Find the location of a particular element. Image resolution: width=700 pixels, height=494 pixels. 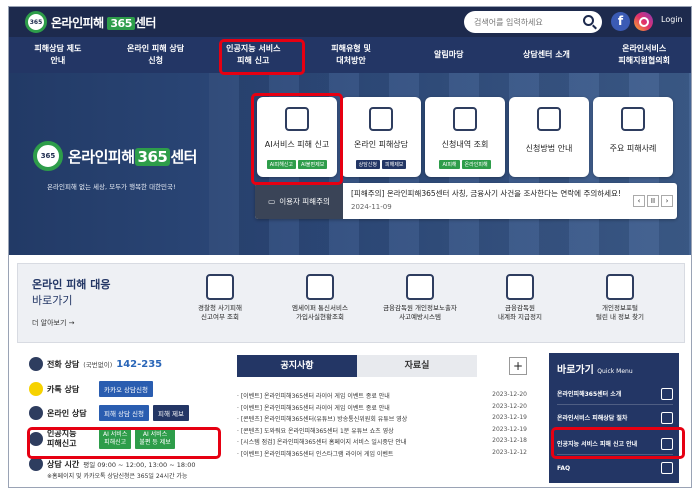

tag-ai-complaint: AI불편제보 is located at coordinates (313, 164).